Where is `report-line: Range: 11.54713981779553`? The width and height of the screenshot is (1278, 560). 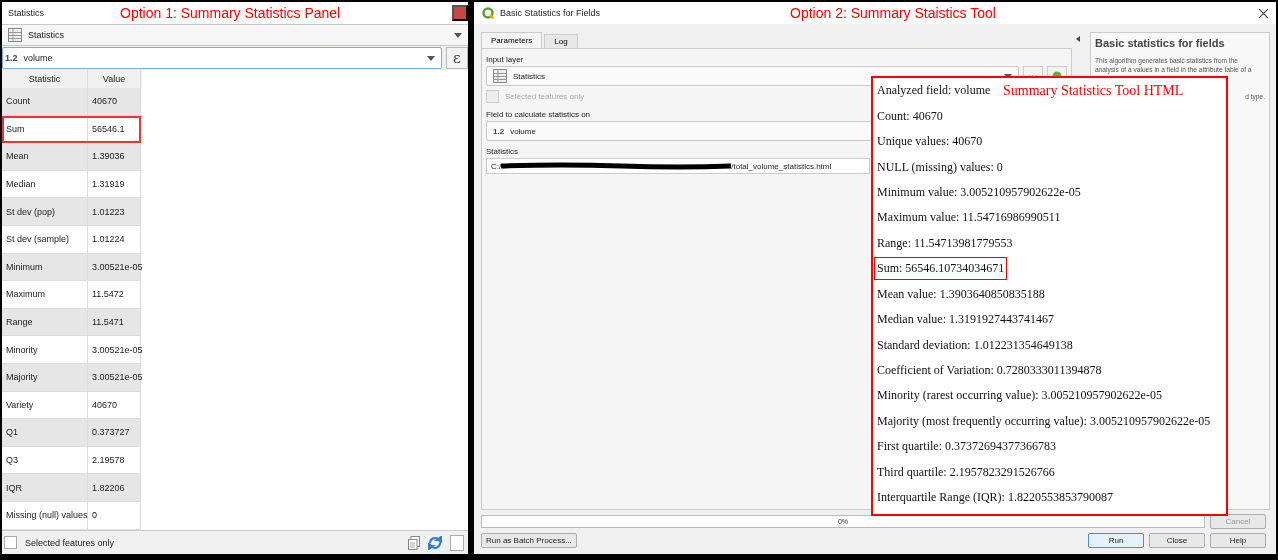 report-line: Range: 11.54713981779553 is located at coordinates (945, 243).